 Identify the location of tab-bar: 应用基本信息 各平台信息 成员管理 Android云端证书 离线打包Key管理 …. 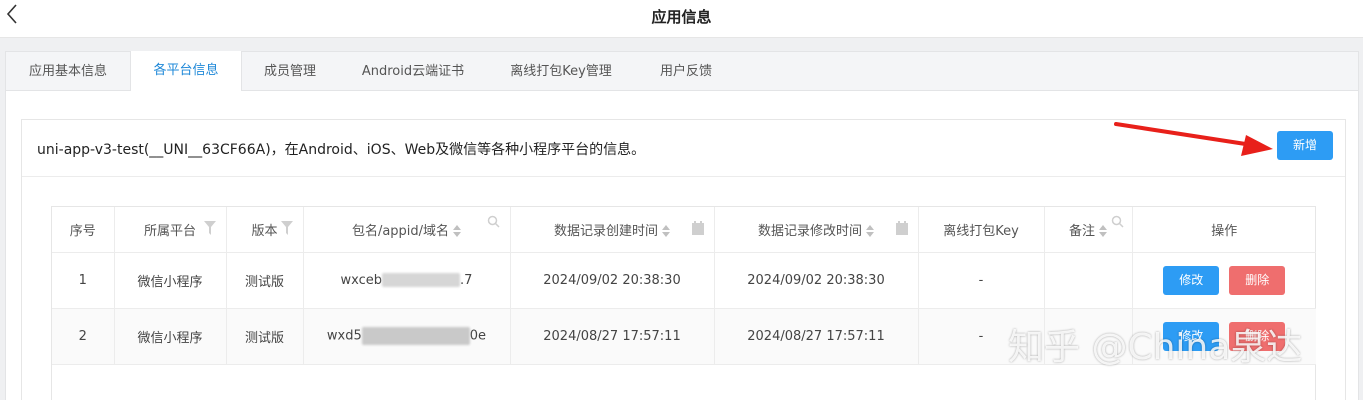
(682, 71).